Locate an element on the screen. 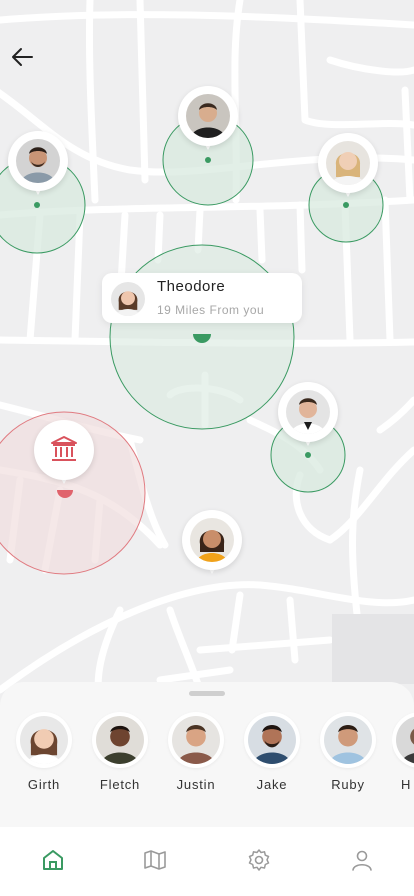 This screenshot has height=896, width=414. friend-item: H is located at coordinates (403, 752).